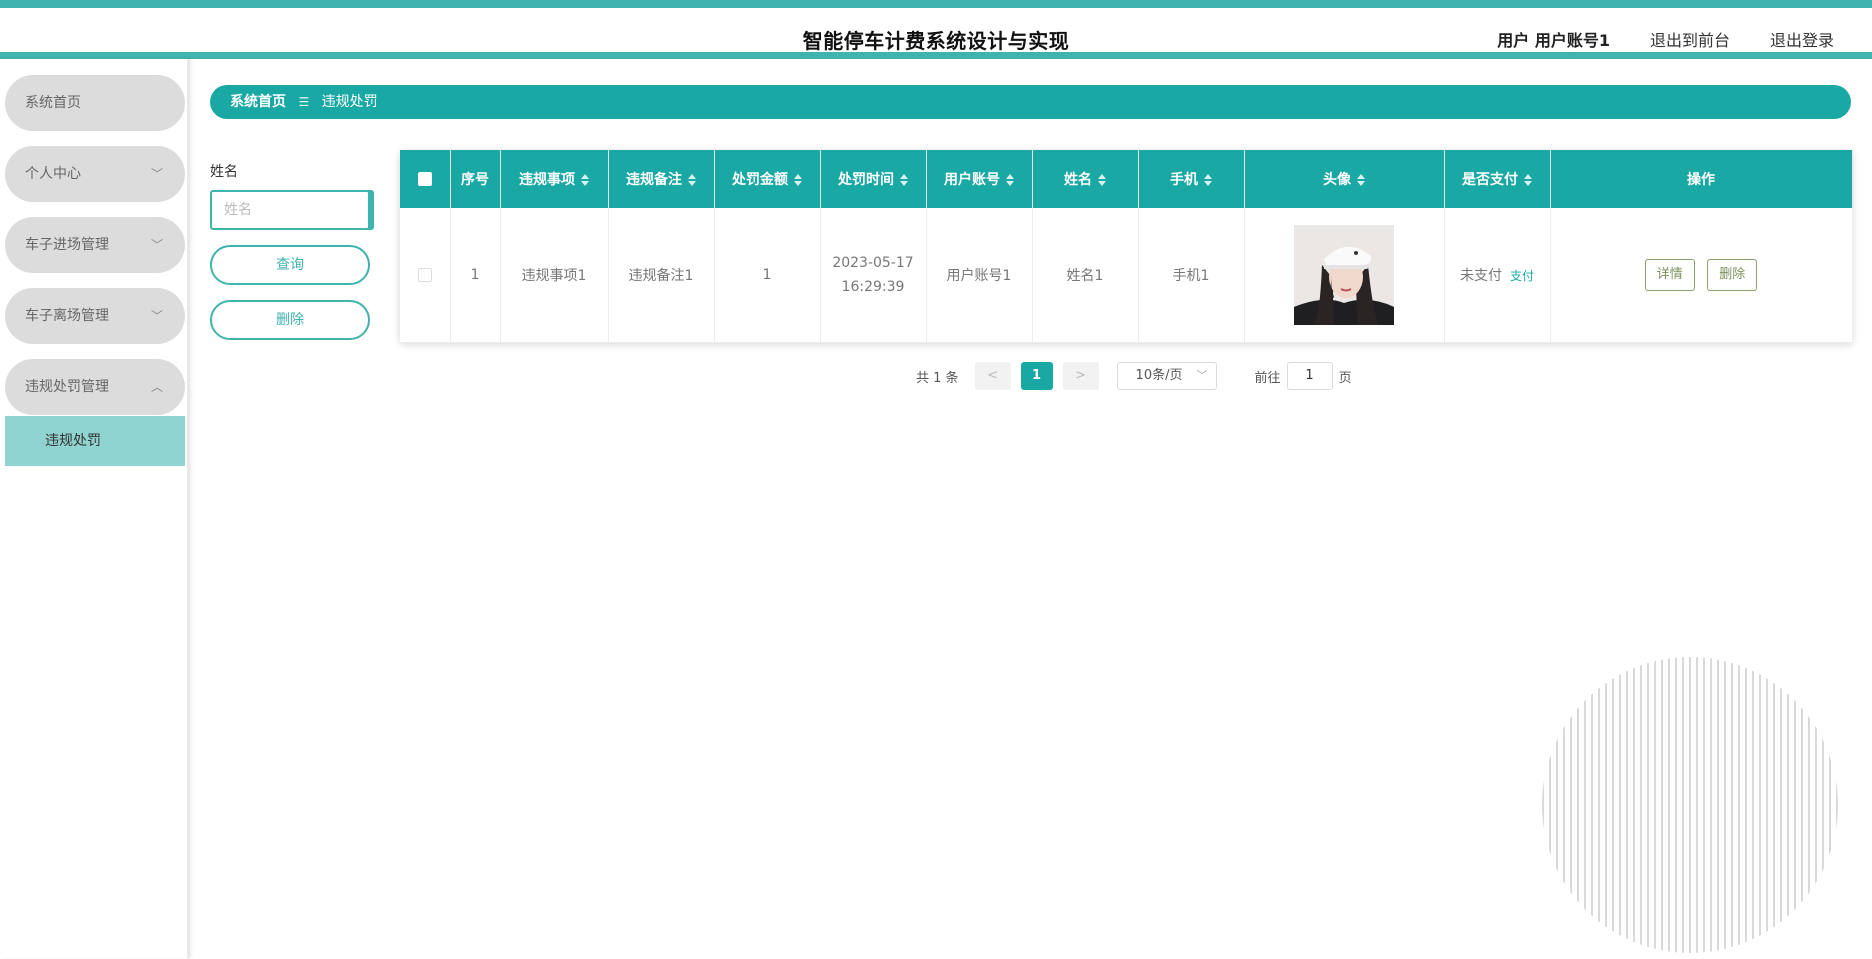  What do you see at coordinates (1345, 378) in the screenshot?
I see `page-suffix: 页` at bounding box center [1345, 378].